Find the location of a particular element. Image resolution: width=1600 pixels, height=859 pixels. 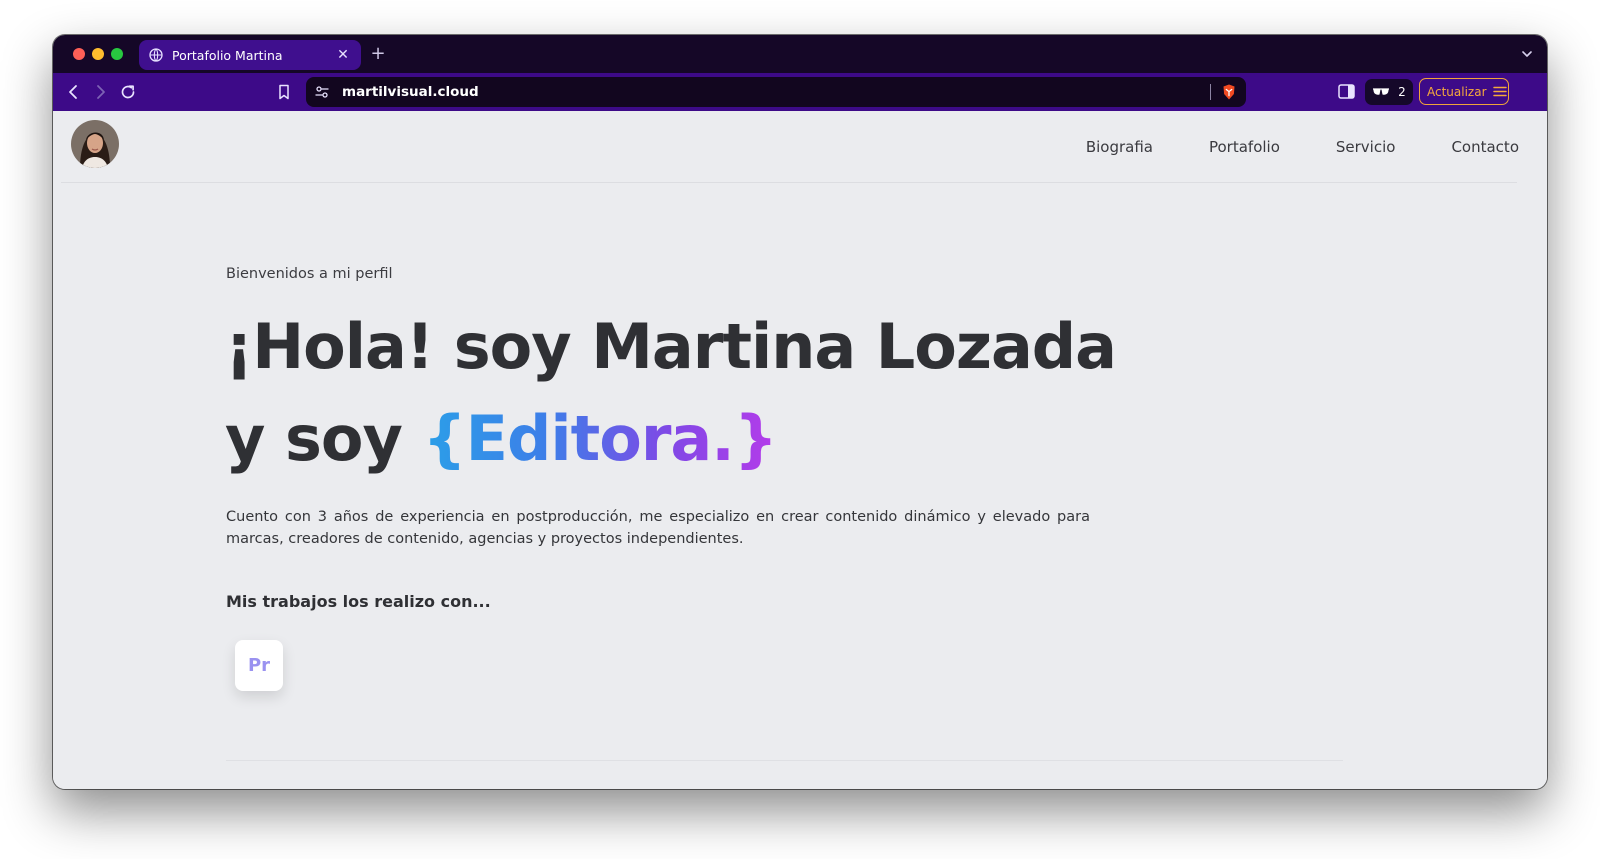

url-divider is located at coordinates (1210, 92).